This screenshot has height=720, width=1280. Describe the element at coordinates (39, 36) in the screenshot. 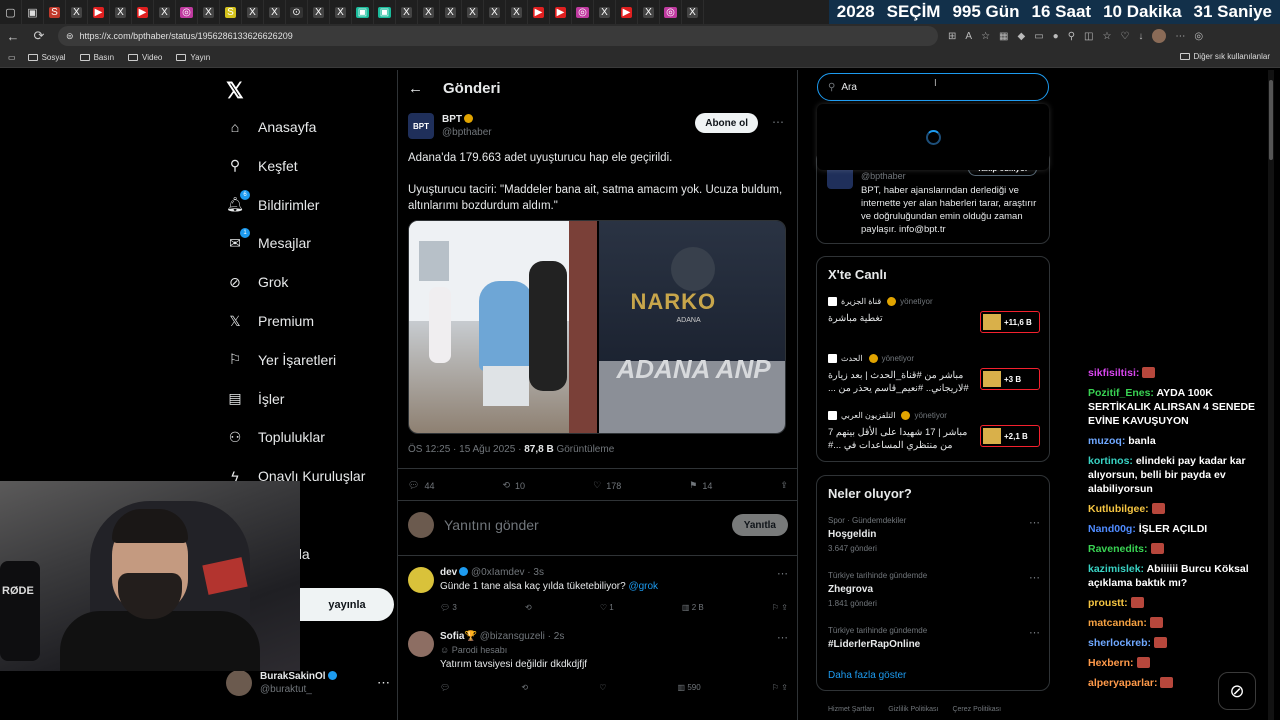

I see `reload-icon: ⟳` at that location.